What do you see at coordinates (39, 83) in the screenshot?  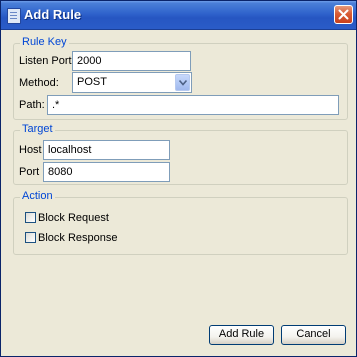 I see `method-label: Method:` at bounding box center [39, 83].